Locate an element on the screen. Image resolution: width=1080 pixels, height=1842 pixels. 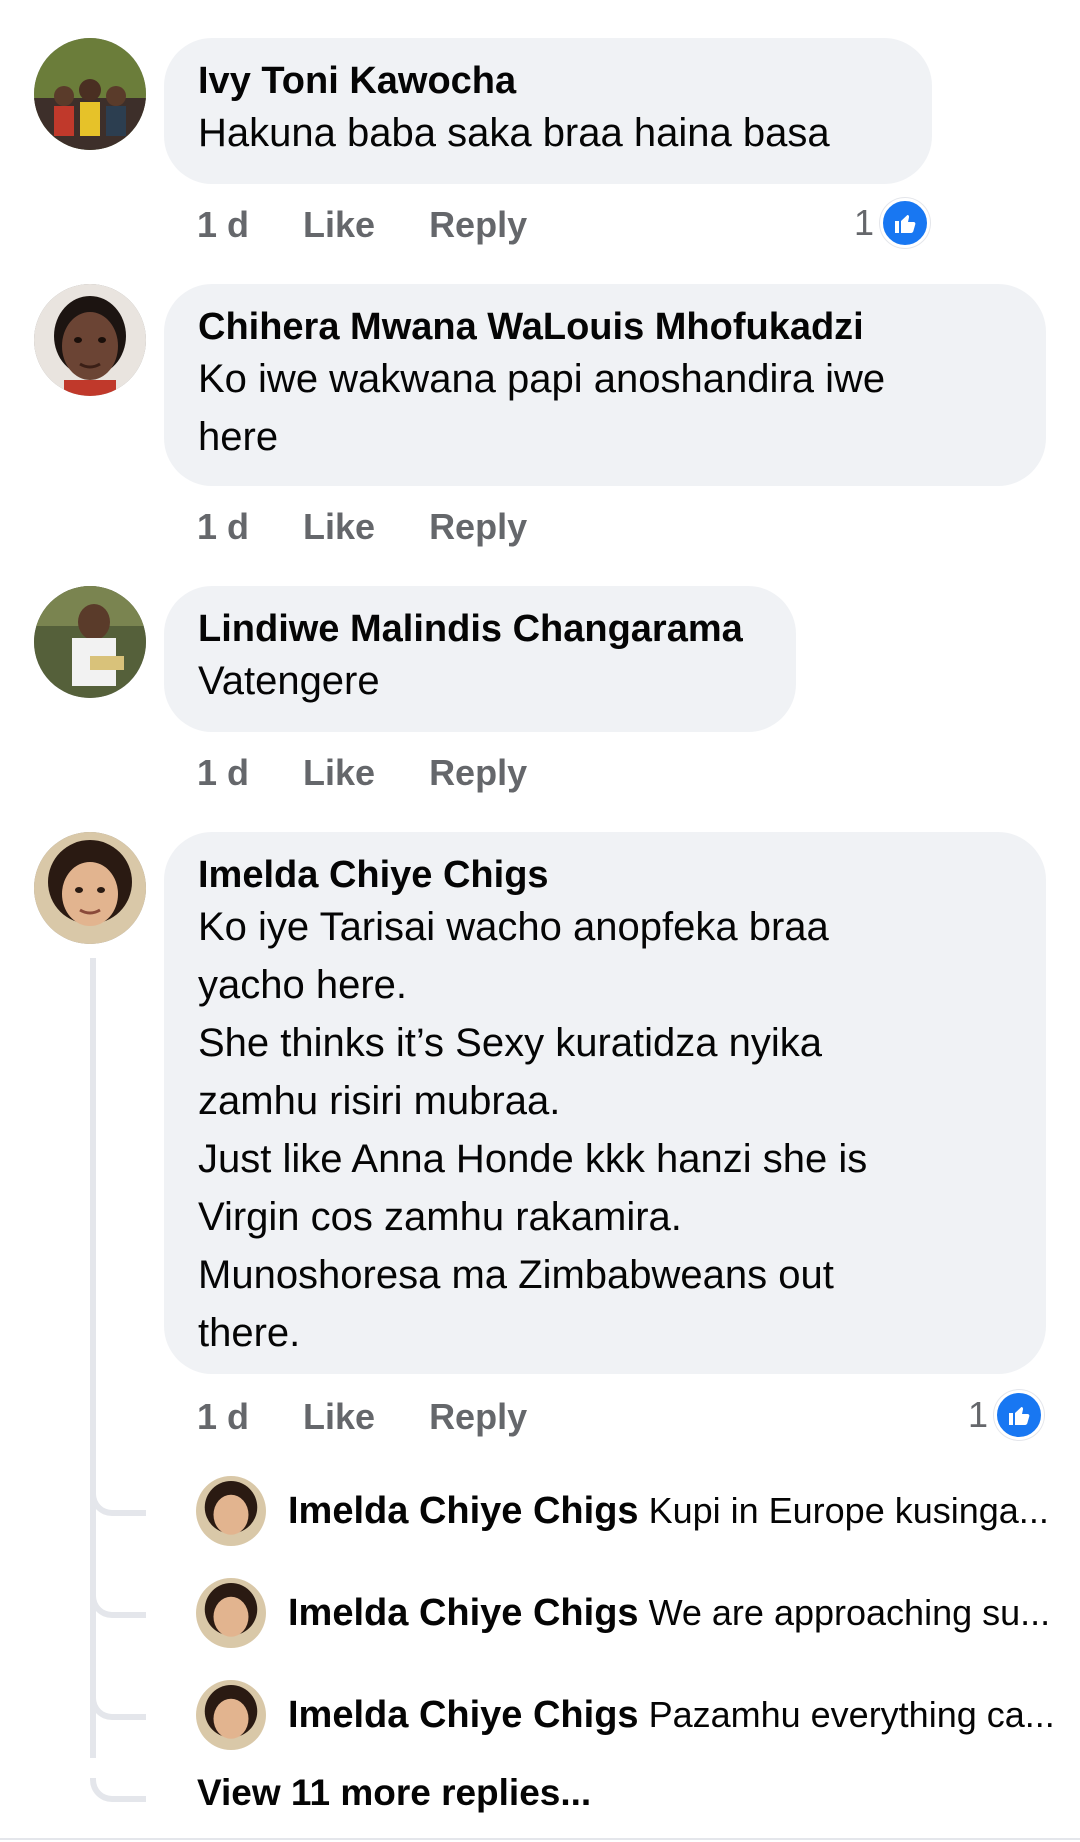
comment-text: Ko iwe wakwana papi anoshandira iwe here is located at coordinates (542, 408).